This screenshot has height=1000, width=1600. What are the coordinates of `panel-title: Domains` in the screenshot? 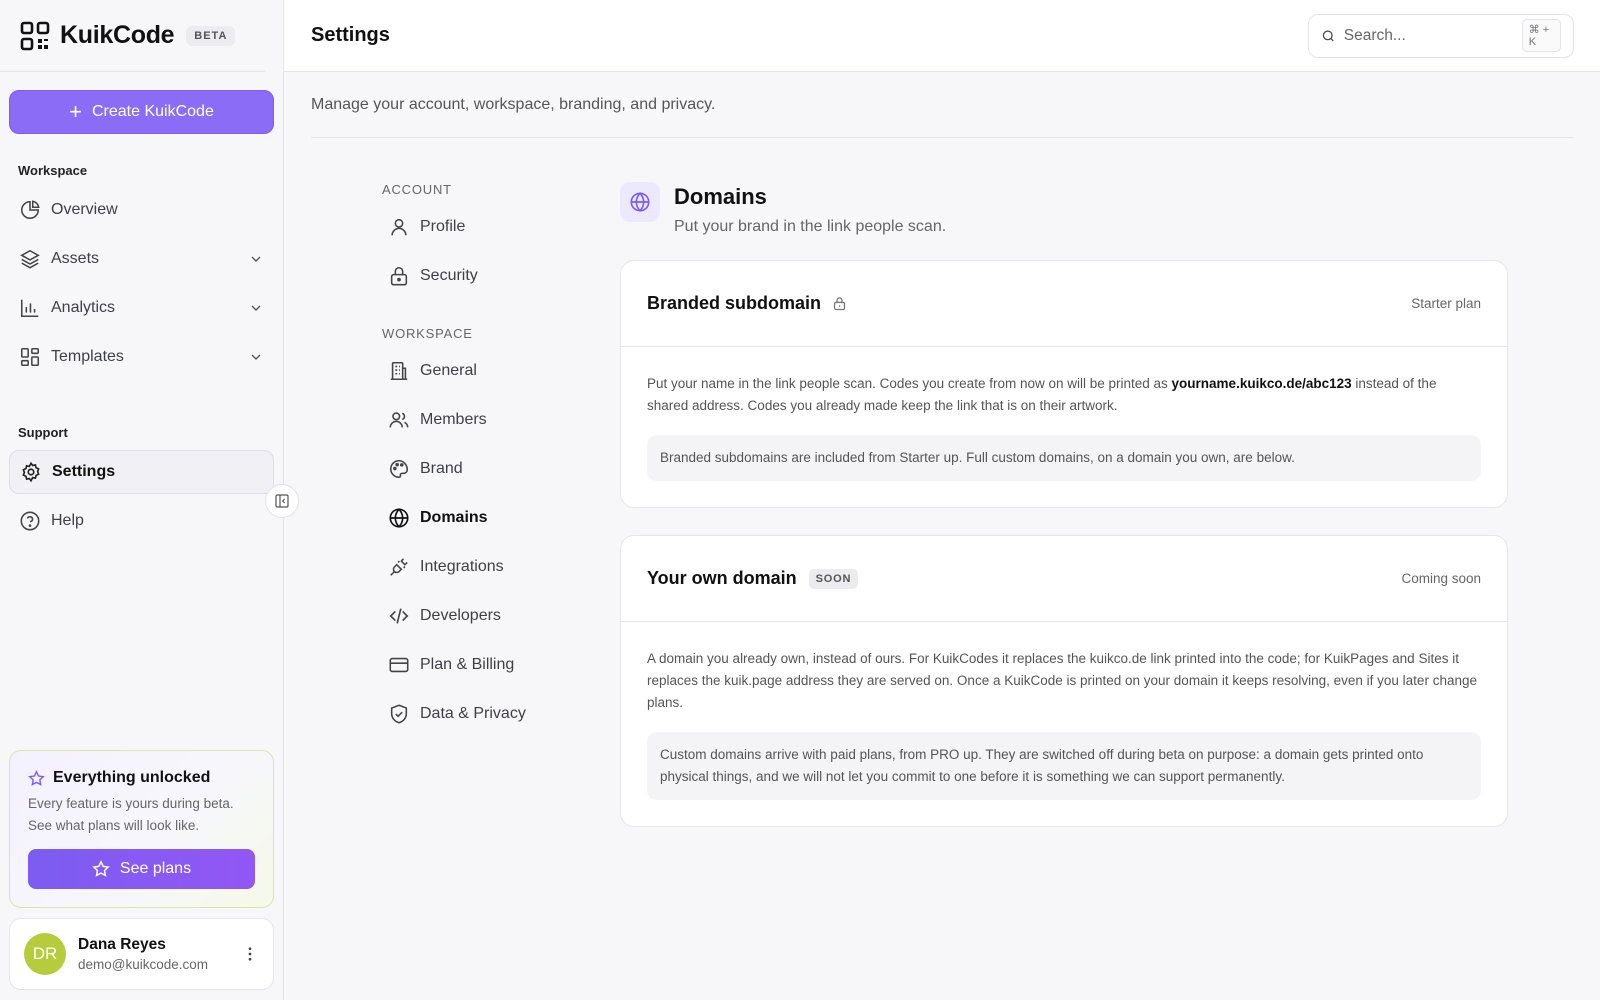 It's located at (720, 196).